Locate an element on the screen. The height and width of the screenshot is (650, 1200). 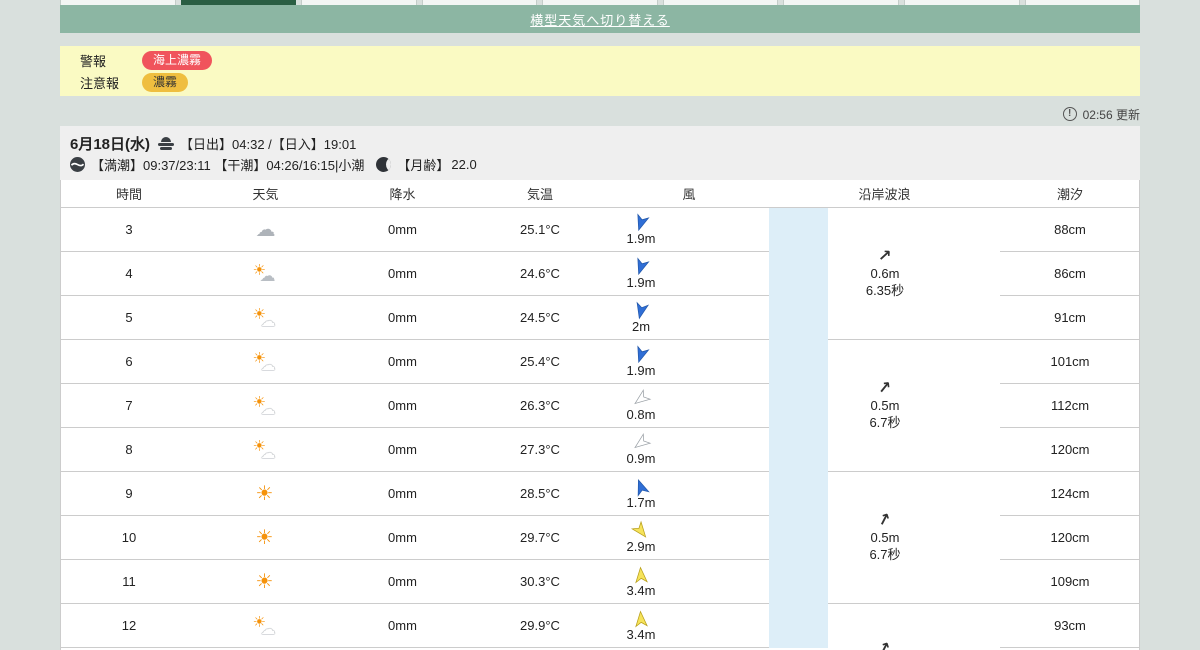
time-cell: 3 is located at coordinates (129, 230).